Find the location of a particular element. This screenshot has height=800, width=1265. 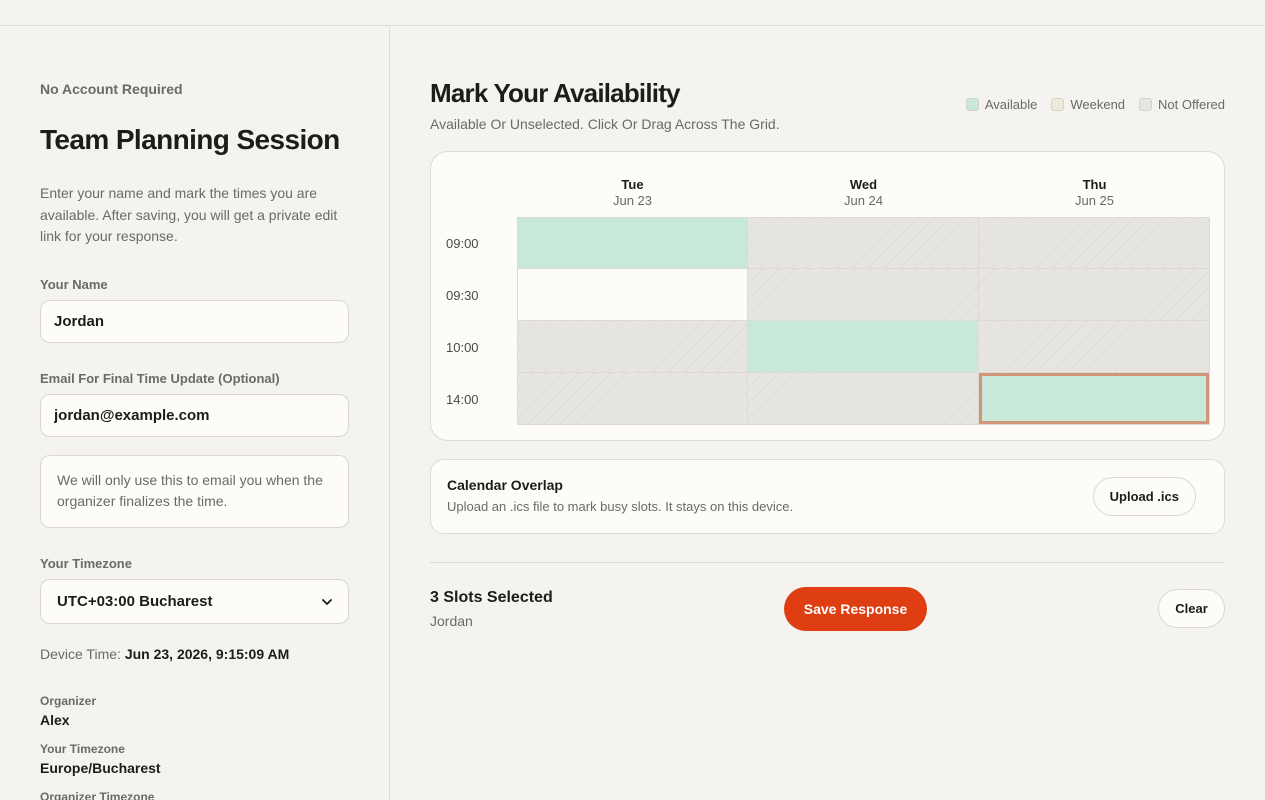

day-name: Tue is located at coordinates (632, 184).